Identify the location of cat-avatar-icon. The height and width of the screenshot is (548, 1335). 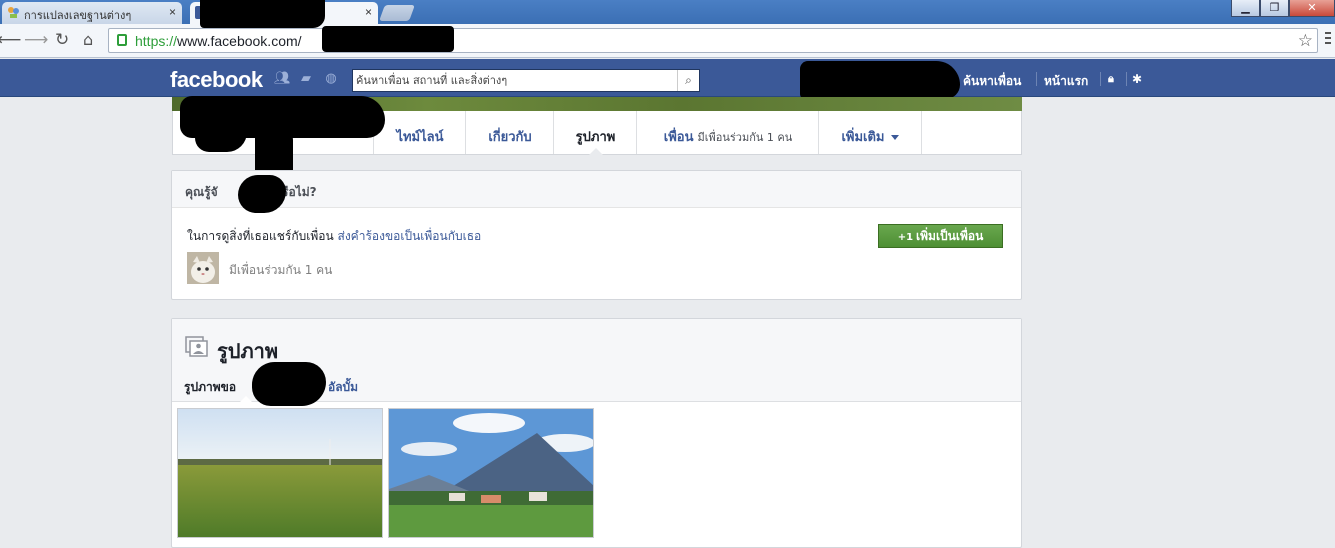
(203, 268).